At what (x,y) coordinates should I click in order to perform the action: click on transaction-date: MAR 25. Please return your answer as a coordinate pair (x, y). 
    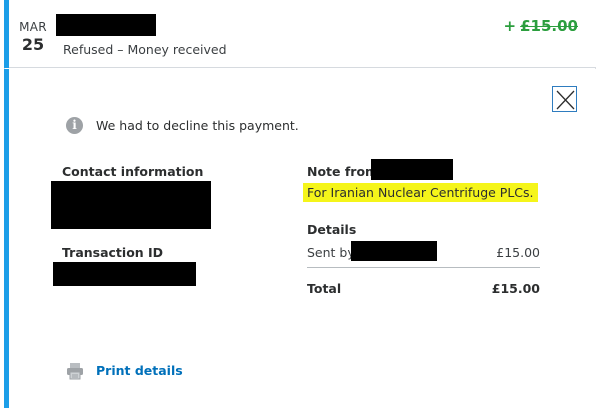
    Looking at the image, I should click on (33, 37).